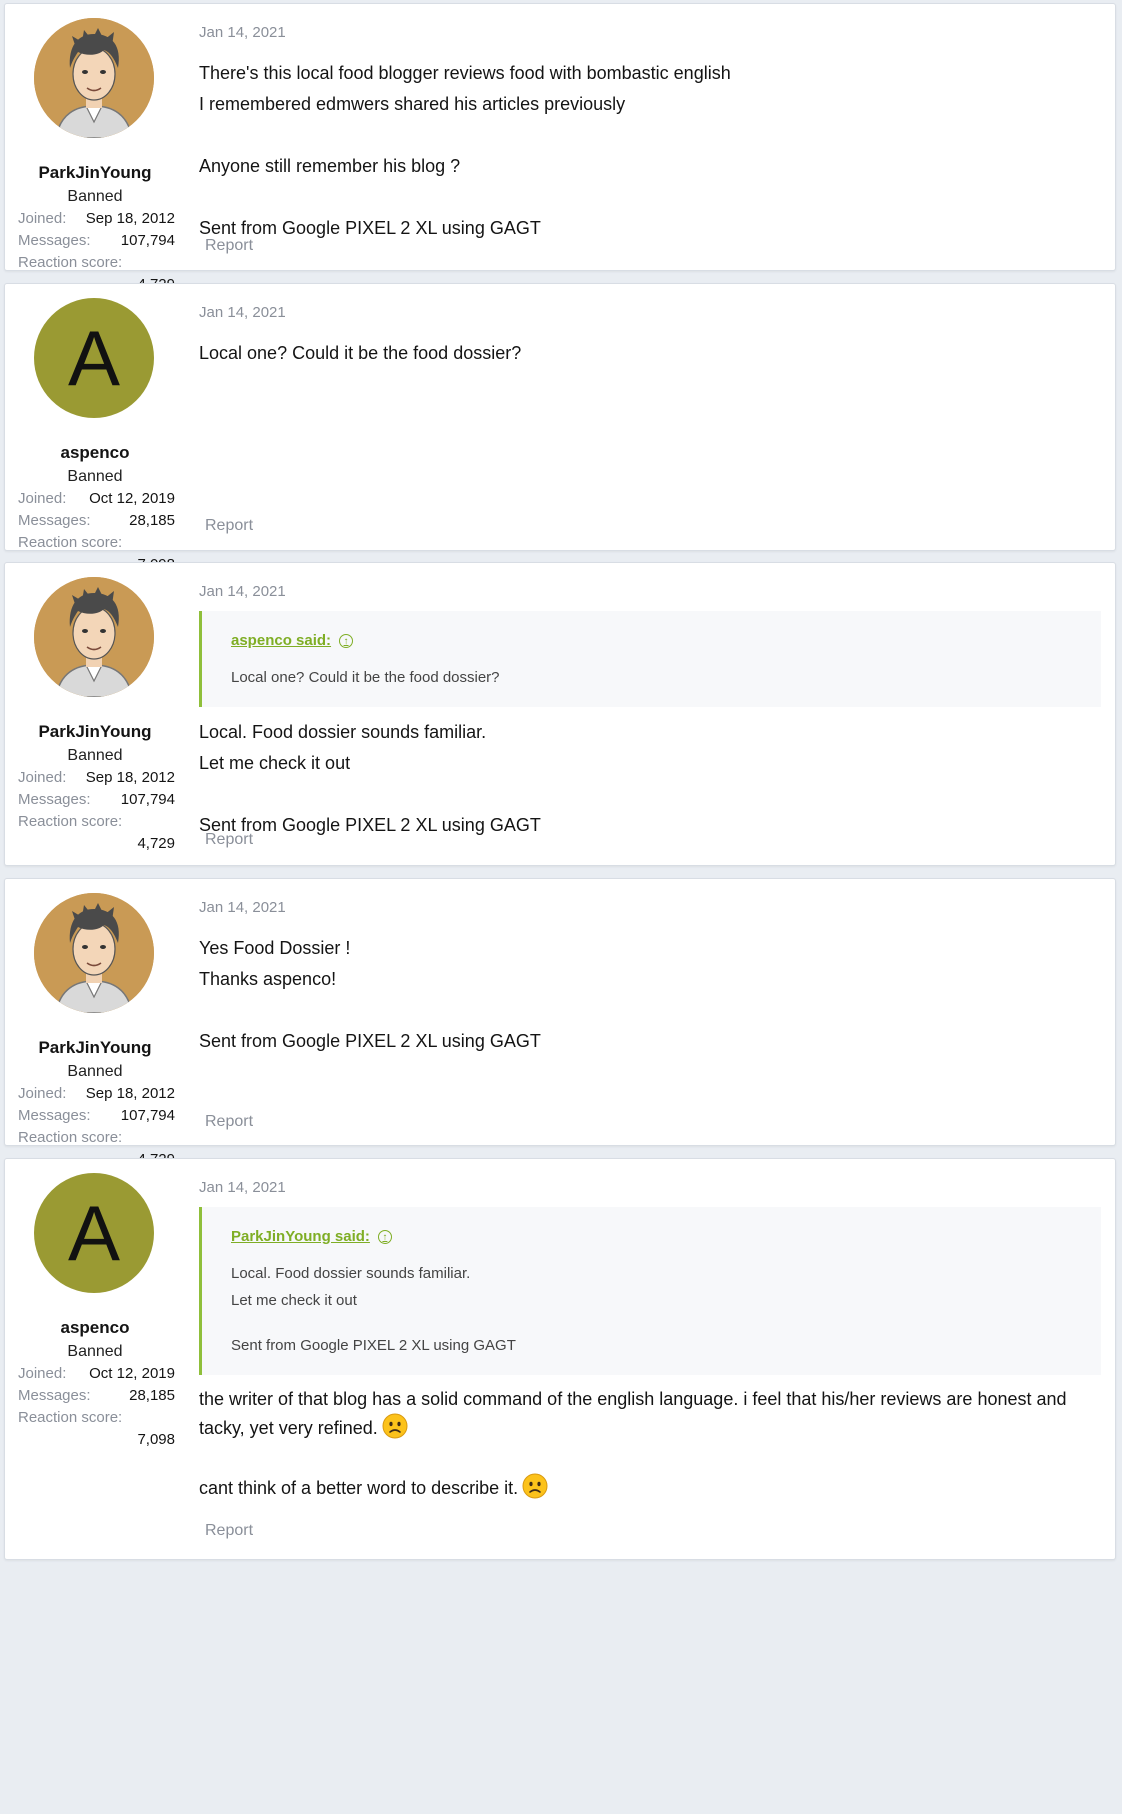  What do you see at coordinates (281, 640) in the screenshot?
I see `quote-author: aspenco said:` at bounding box center [281, 640].